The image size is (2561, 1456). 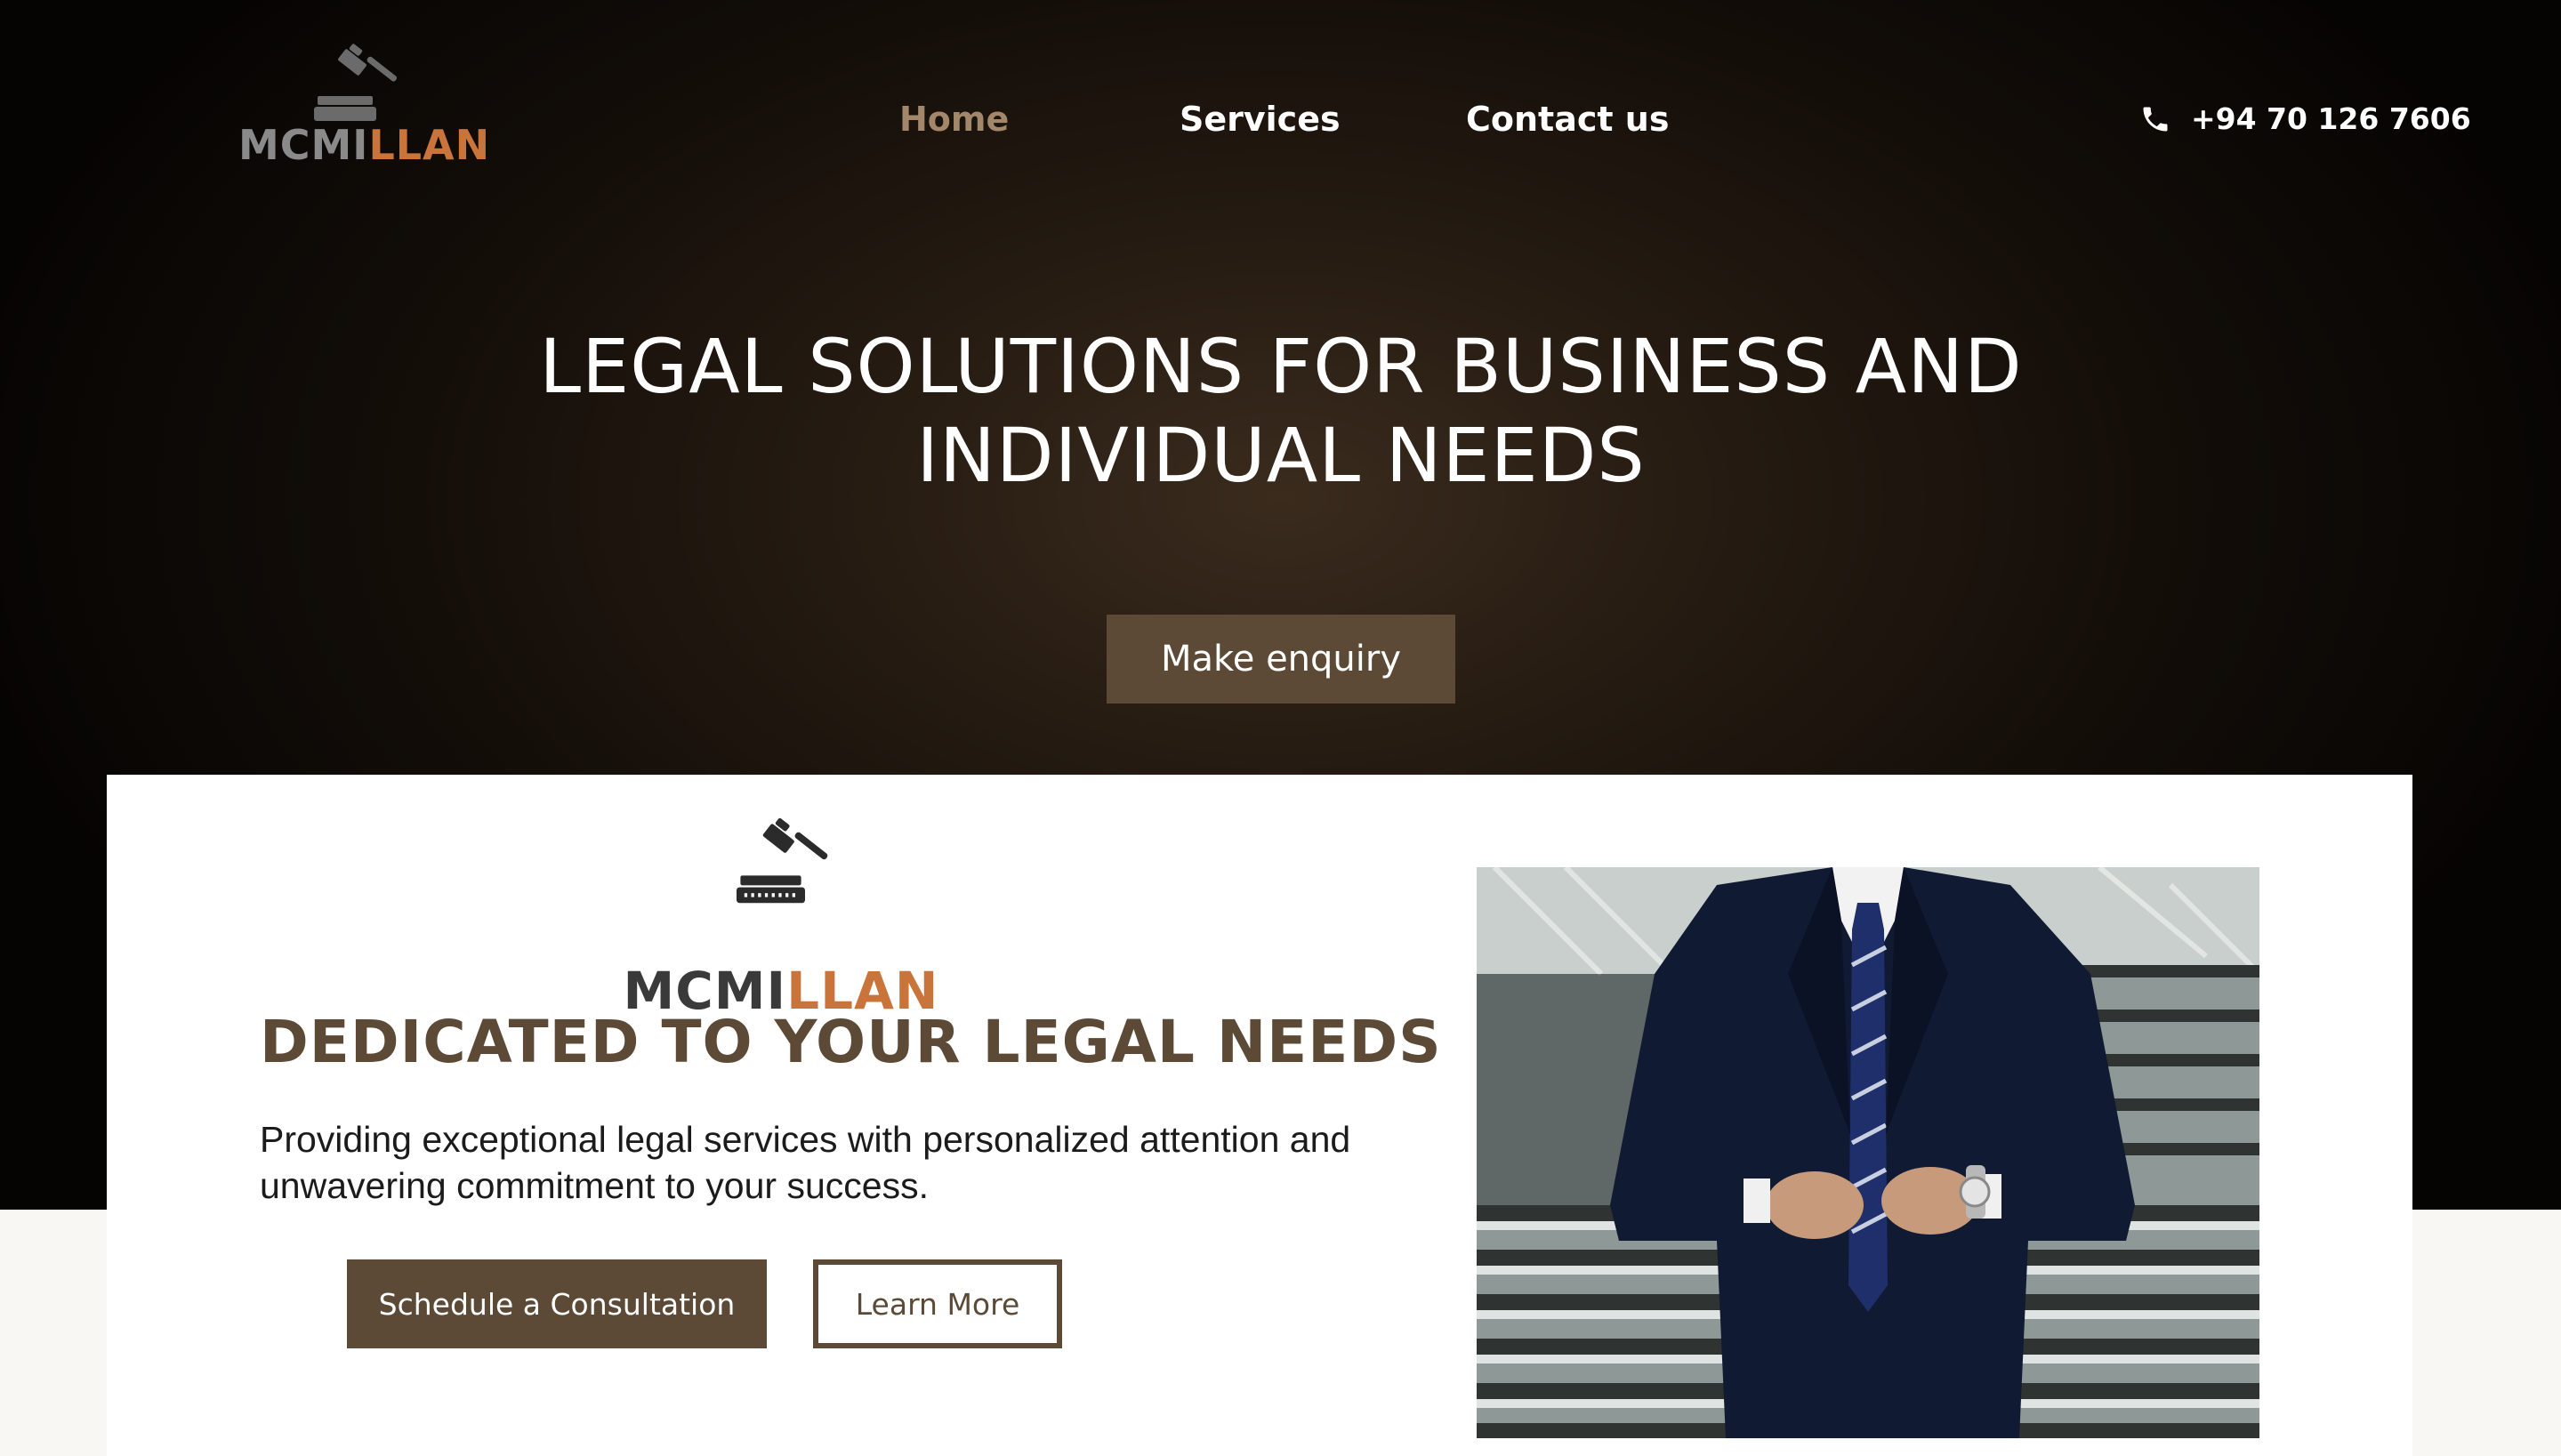 I want to click on hero-title-line2: INDIVIDUAL NEEDS, so click(x=1281, y=455).